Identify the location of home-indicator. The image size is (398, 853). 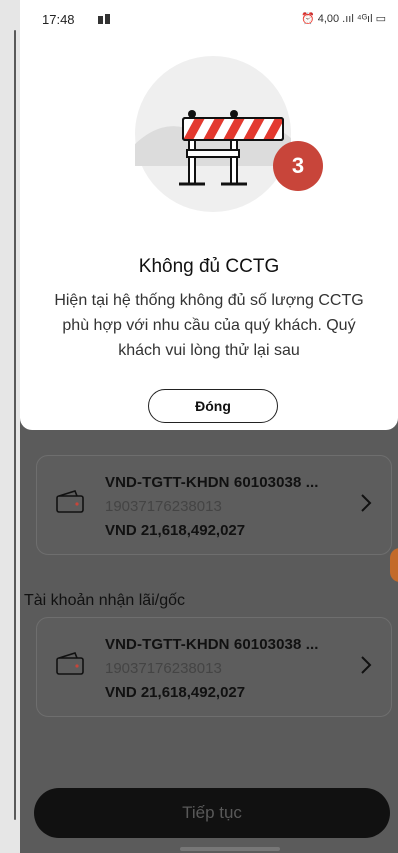
(230, 849).